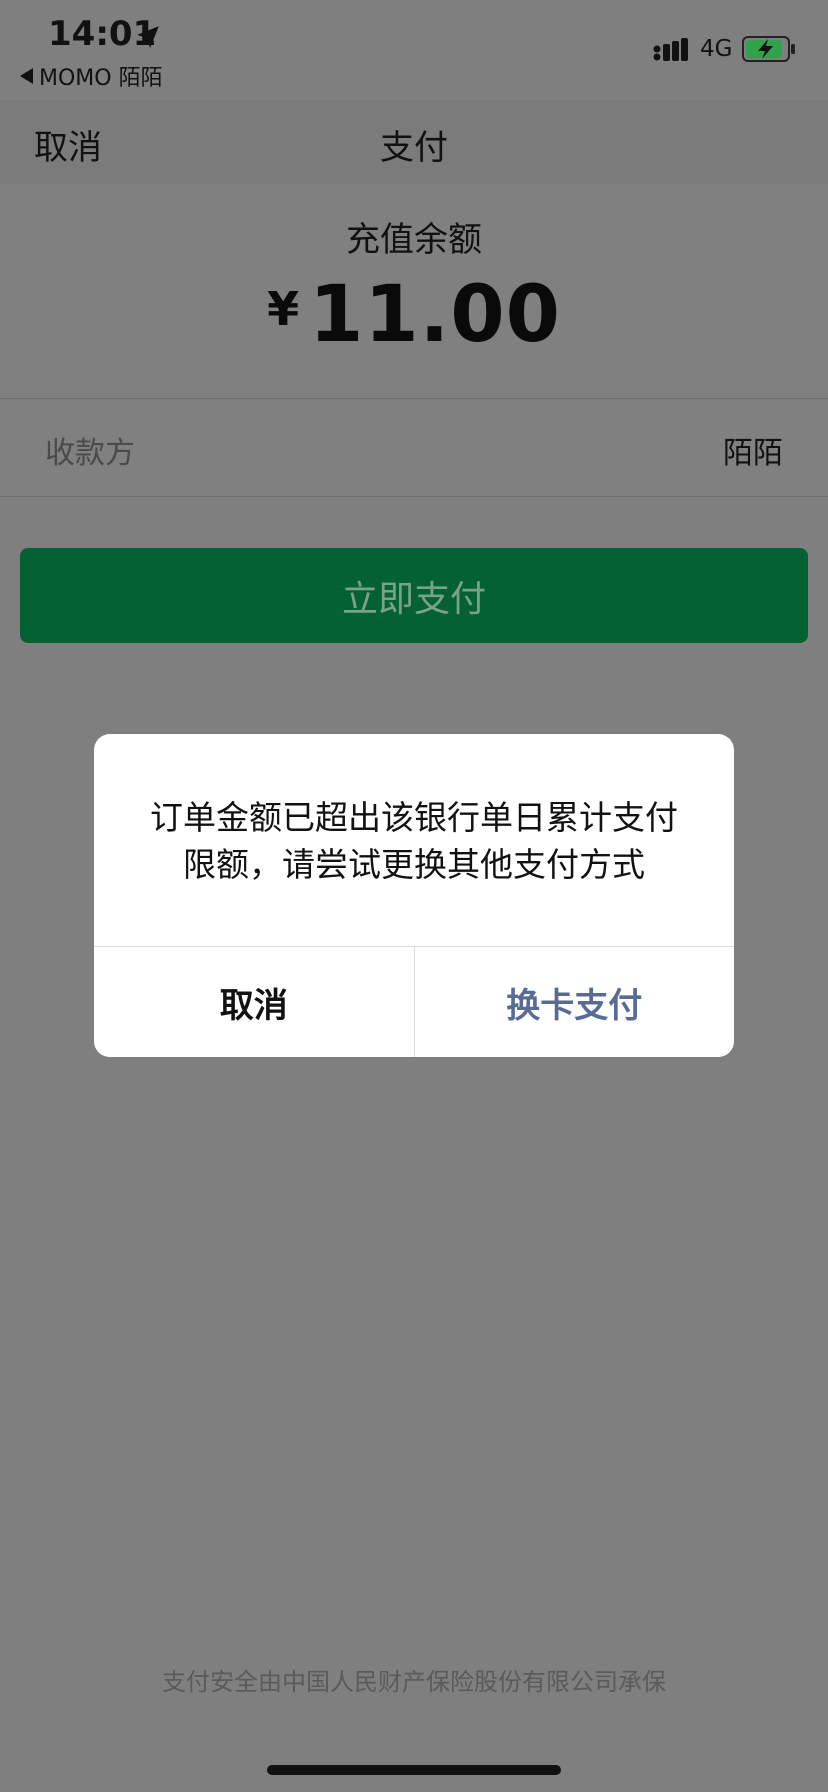  I want to click on location-arrow-icon, so click(148, 37).